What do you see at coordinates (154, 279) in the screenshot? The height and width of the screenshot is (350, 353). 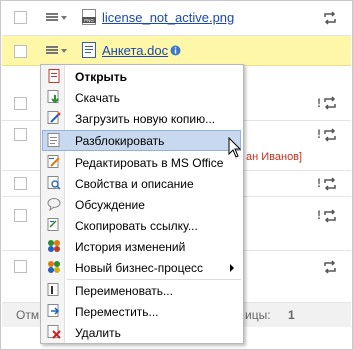 I see `menu-separator` at bounding box center [154, 279].